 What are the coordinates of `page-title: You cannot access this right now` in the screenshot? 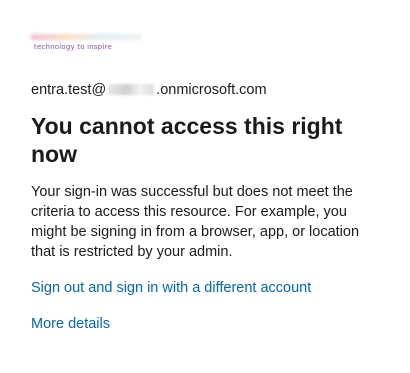 It's located at (187, 140).